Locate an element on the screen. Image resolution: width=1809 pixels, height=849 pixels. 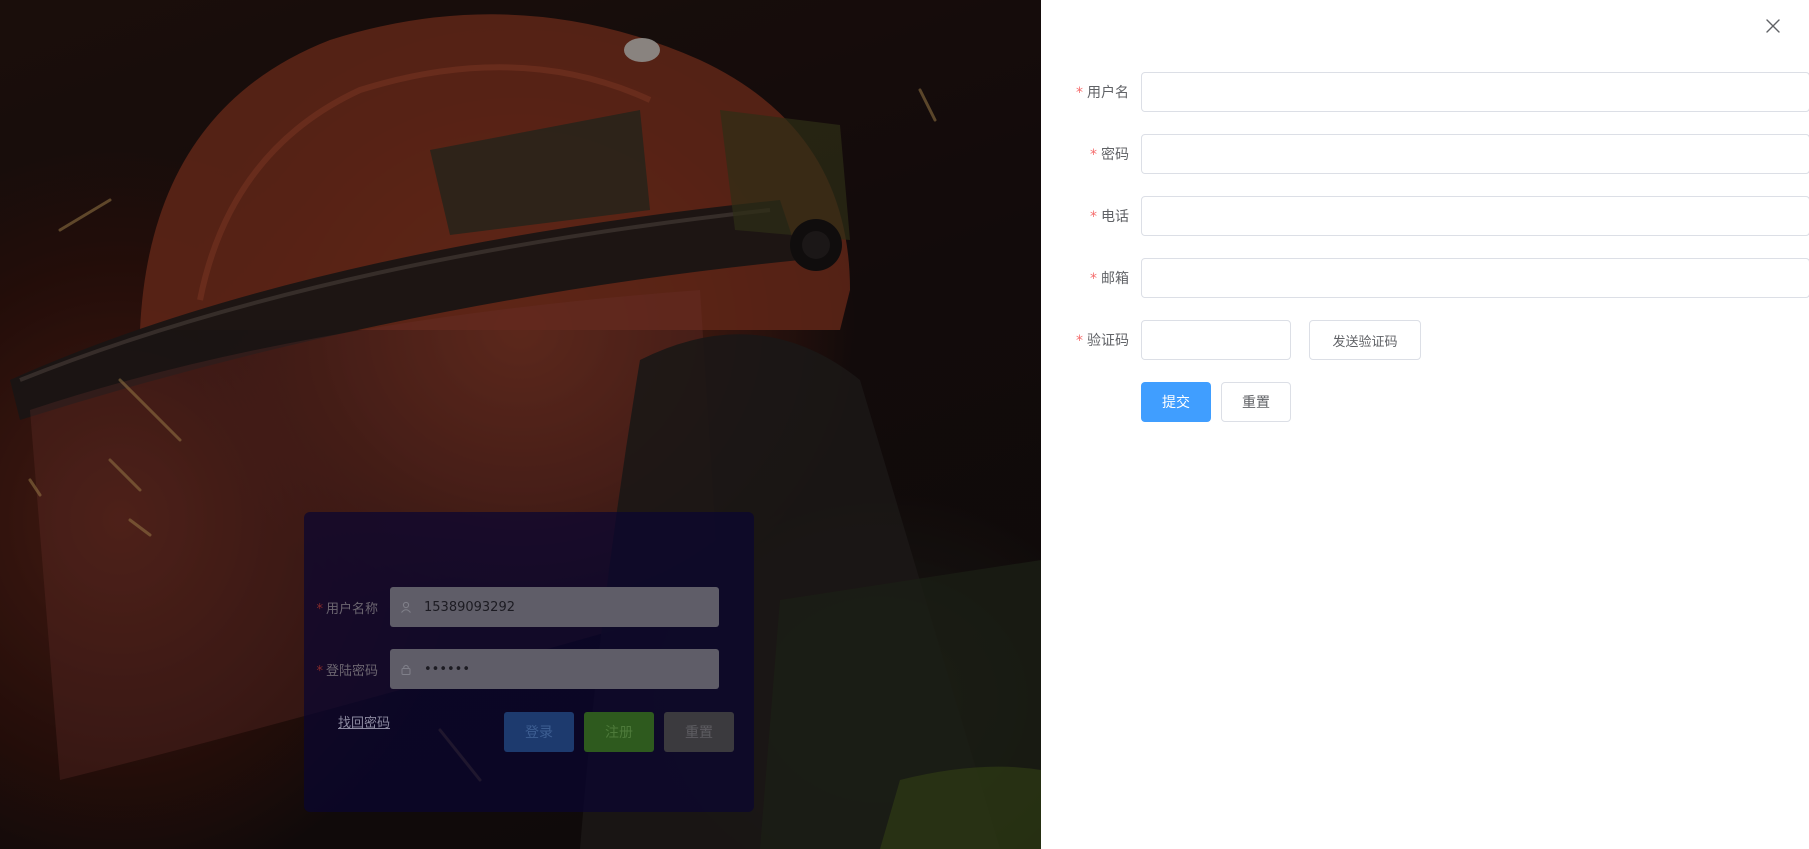
register-username-row: * 用户名 is located at coordinates (1425, 92).